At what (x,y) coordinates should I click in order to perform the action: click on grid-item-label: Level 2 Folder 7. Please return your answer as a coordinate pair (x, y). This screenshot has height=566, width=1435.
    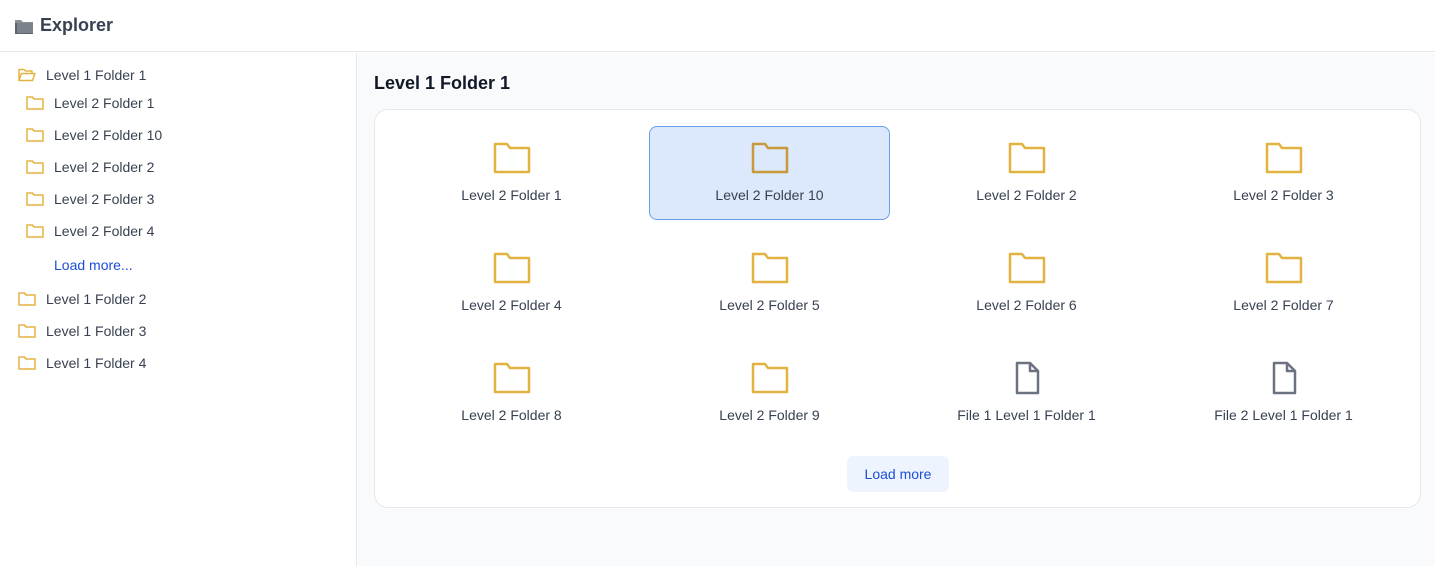
    Looking at the image, I should click on (1283, 305).